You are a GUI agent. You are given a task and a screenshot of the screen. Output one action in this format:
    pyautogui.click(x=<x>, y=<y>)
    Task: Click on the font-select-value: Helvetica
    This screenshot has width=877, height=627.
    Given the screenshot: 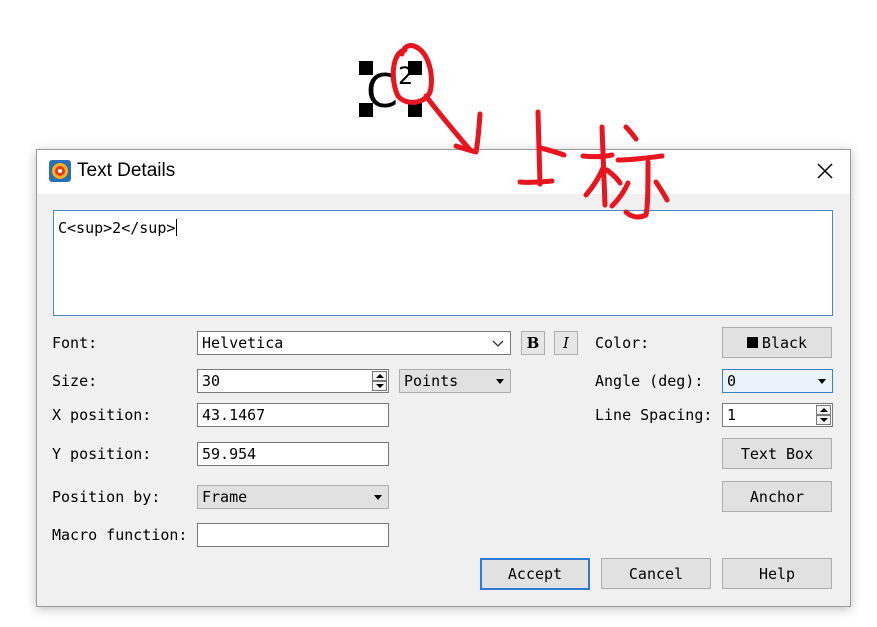 What is the action you would take?
    pyautogui.click(x=243, y=343)
    